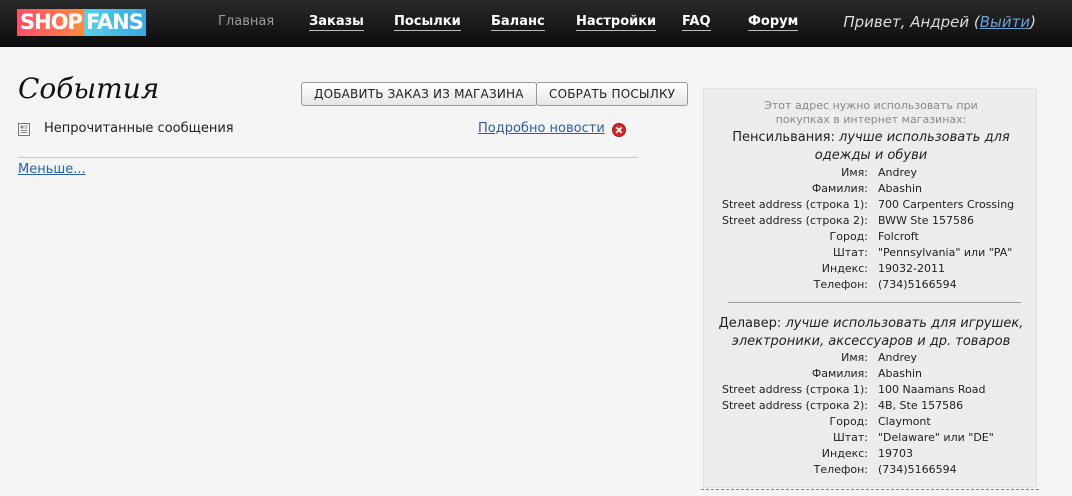 Image resolution: width=1072 pixels, height=496 pixels. What do you see at coordinates (871, 221) in the screenshot?
I see `address-row: Street address (строка 2): BWW Ste 157586` at bounding box center [871, 221].